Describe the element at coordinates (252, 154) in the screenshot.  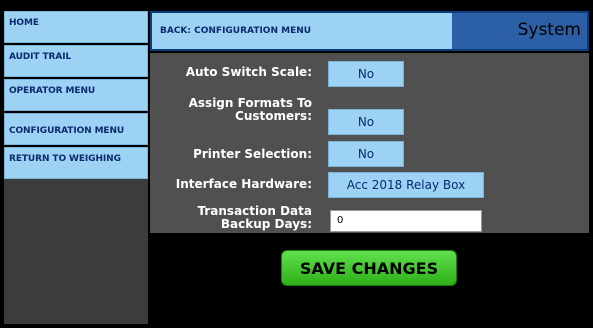
I see `printer-selection-label: Printer Selection:` at that location.